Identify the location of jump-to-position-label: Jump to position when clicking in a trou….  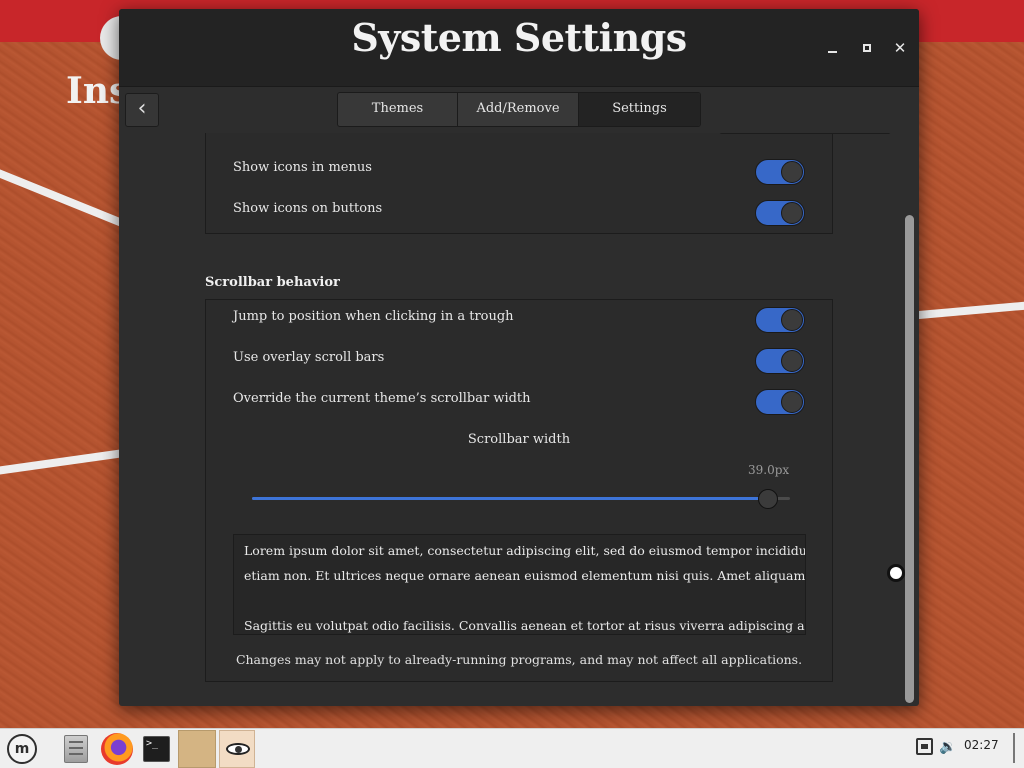
(373, 316).